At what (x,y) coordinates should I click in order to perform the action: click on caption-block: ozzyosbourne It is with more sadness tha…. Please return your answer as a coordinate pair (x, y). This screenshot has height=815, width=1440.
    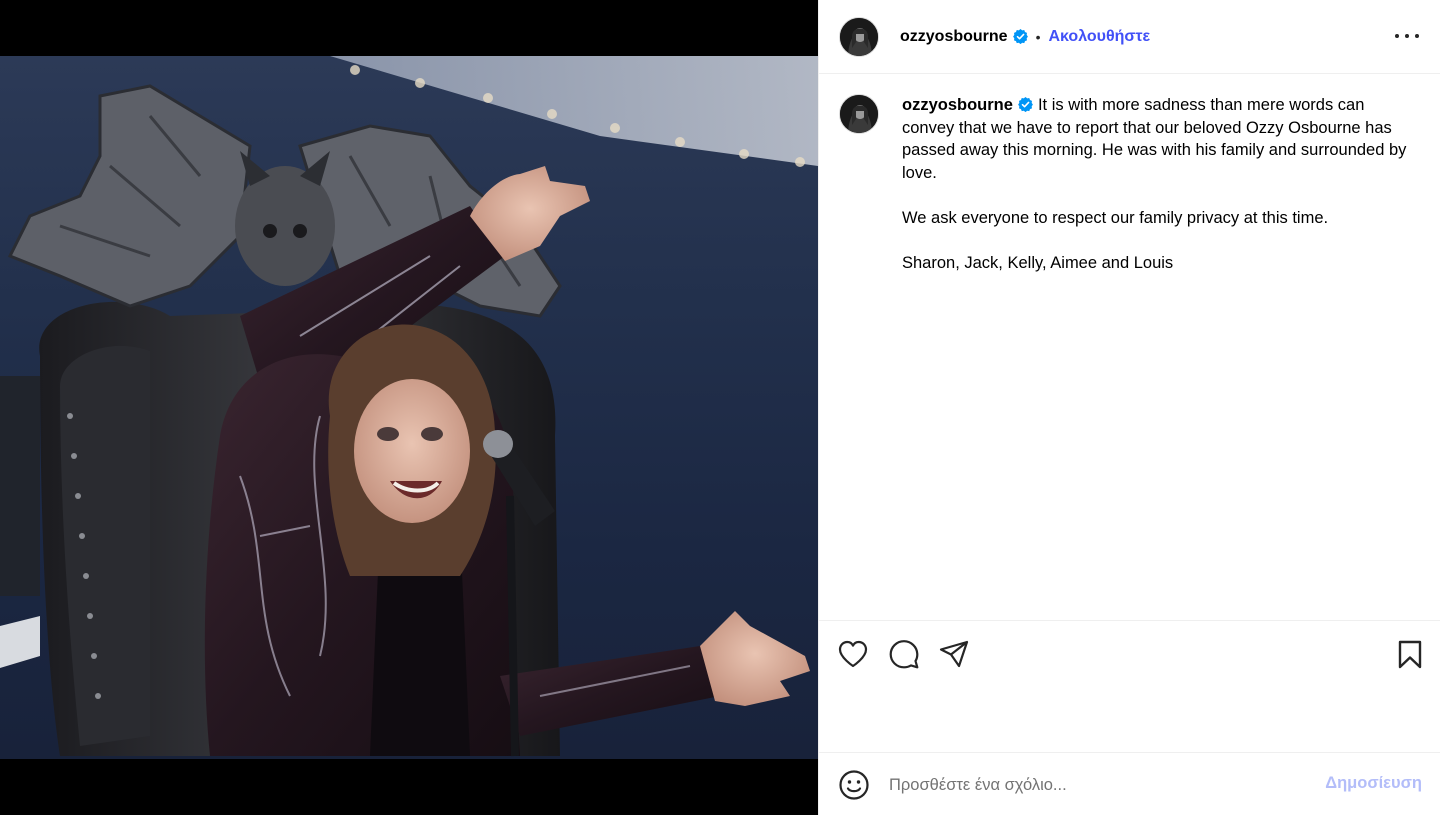
    Looking at the image, I should click on (1134, 184).